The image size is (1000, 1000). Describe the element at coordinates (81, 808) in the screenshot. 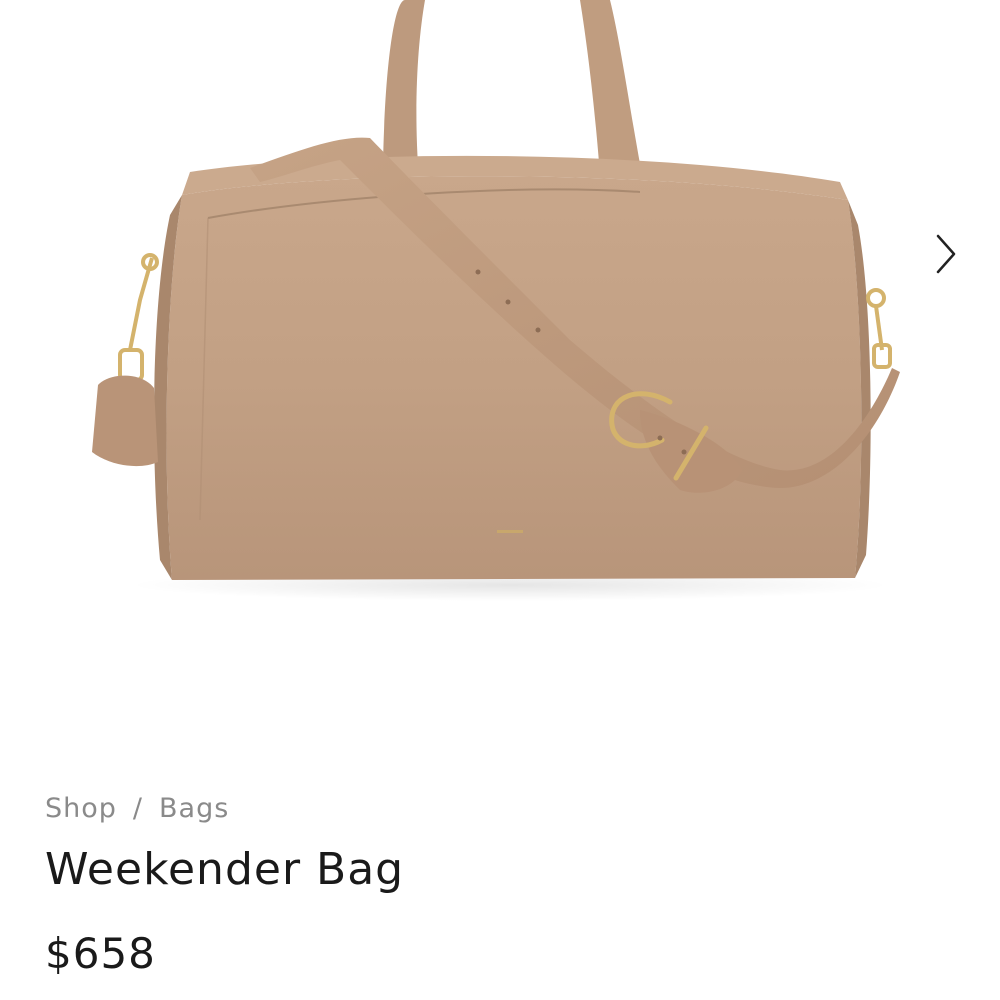

I see `breadcrumb-shop-link: Shop` at that location.